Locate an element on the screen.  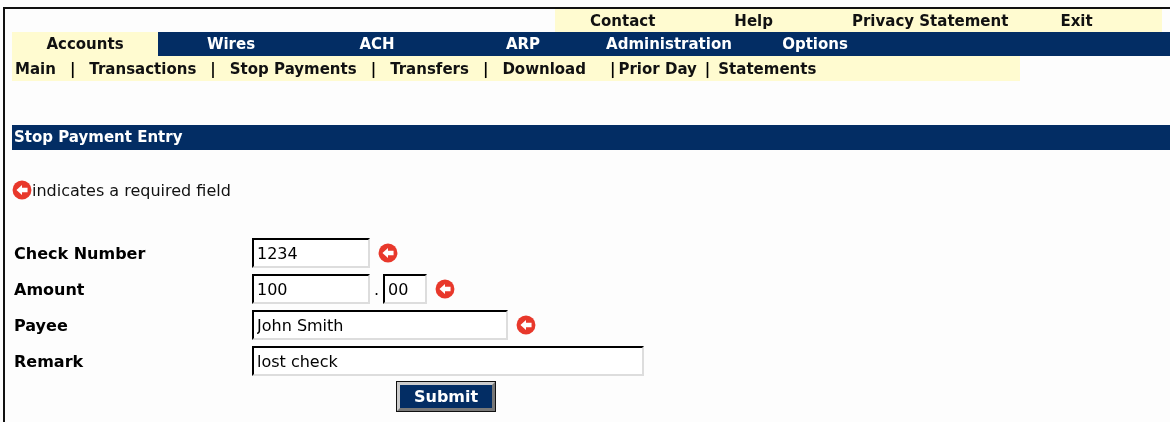
subnav-link: Statements is located at coordinates (767, 68).